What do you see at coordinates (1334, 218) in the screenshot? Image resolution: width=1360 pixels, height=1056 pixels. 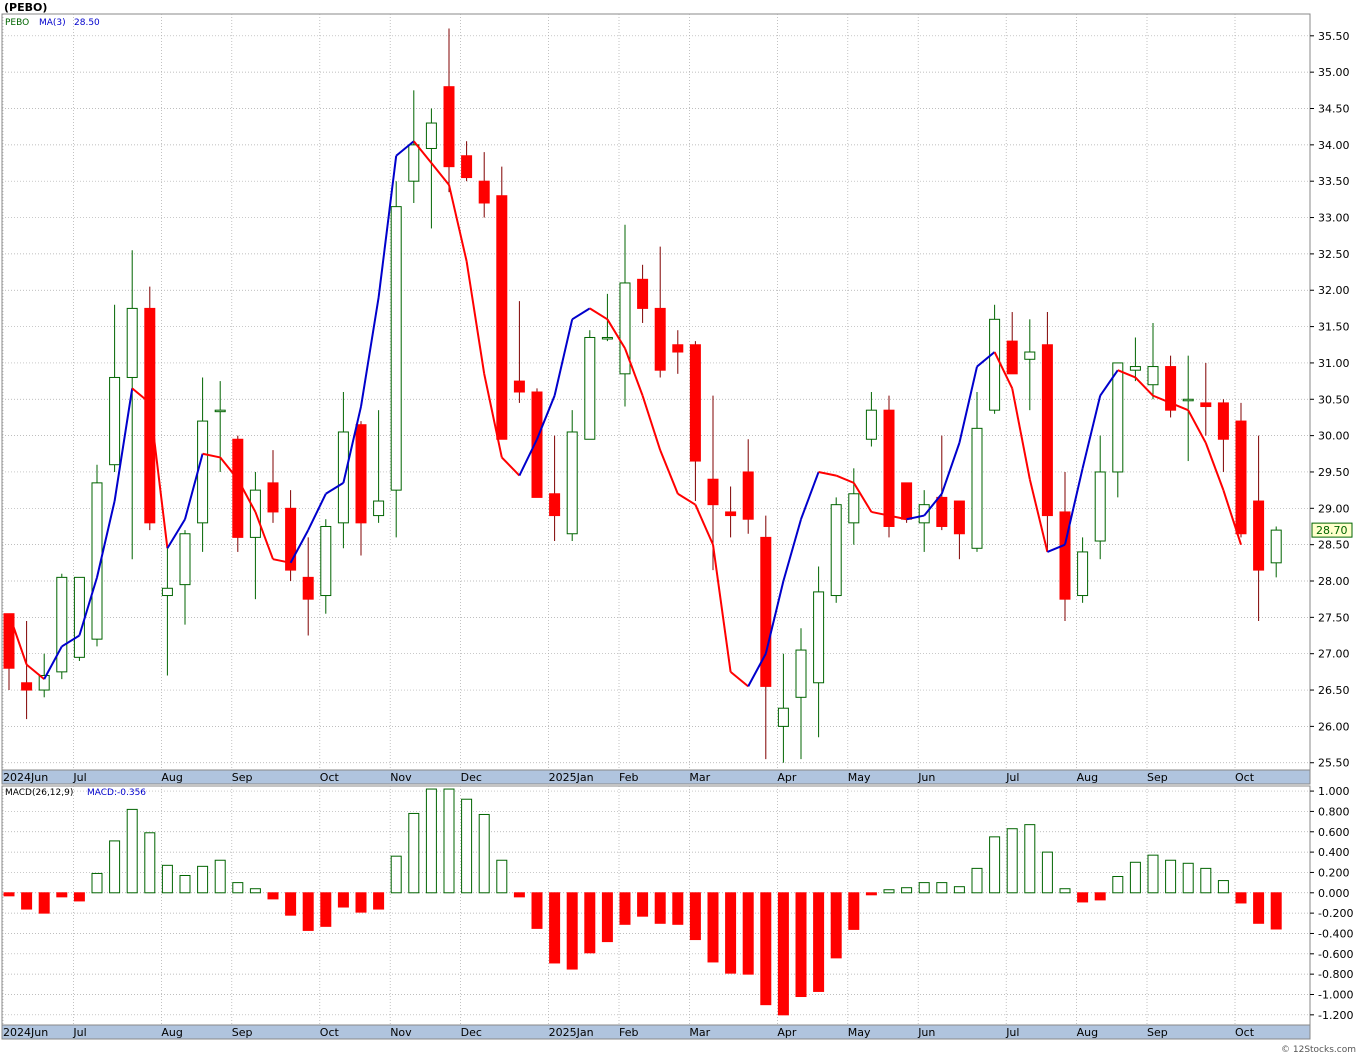 I see `price-y-tick-label: 33.00` at bounding box center [1334, 218].